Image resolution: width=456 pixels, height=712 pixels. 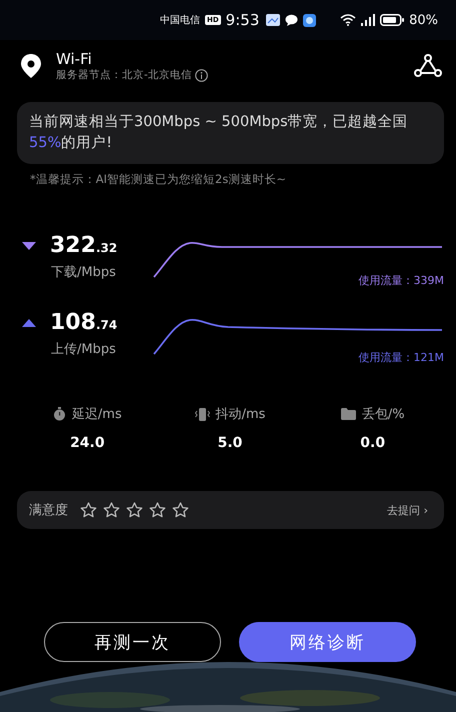 I want to click on network-name: Wi-Fi, so click(x=74, y=59).